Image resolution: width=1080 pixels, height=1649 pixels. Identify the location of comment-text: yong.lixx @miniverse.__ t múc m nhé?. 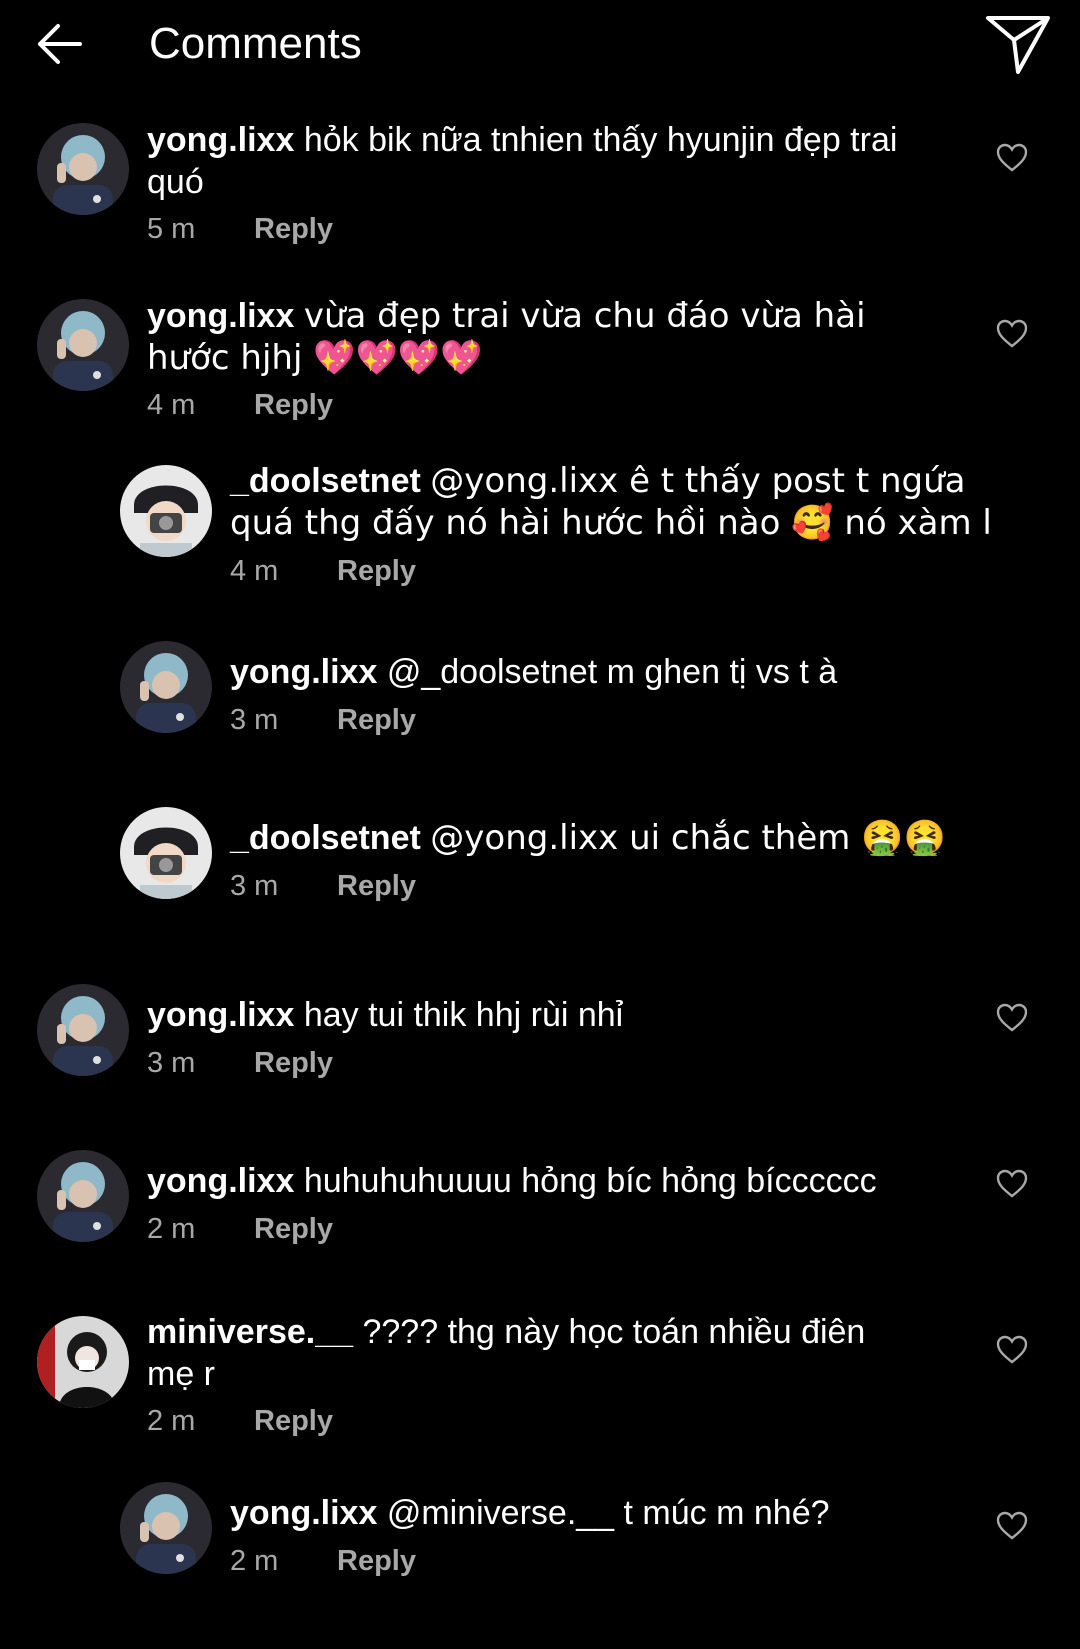
(600, 1513).